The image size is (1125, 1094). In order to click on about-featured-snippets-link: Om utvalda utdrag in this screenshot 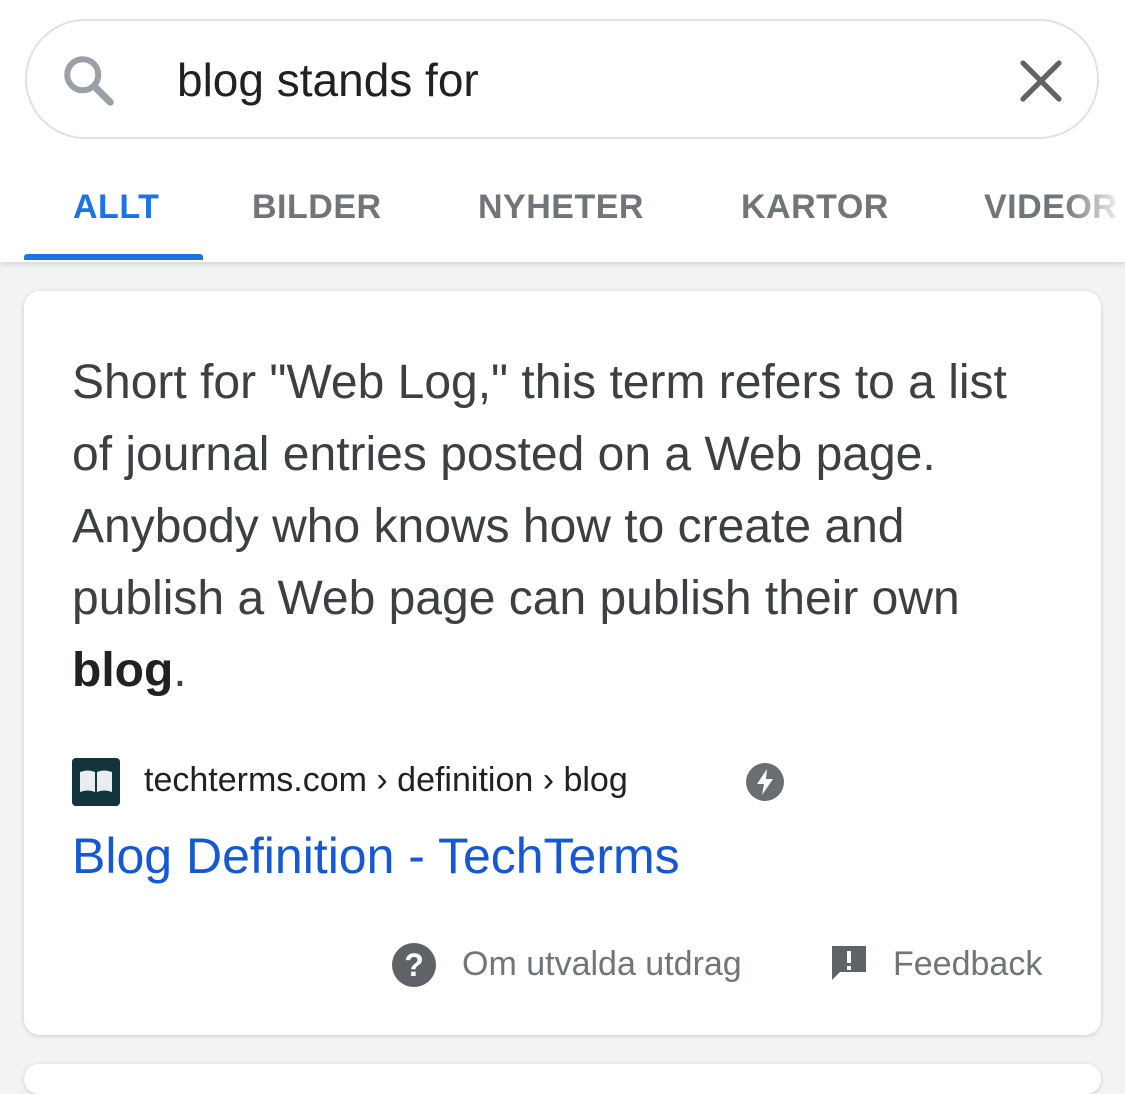, I will do `click(602, 964)`.